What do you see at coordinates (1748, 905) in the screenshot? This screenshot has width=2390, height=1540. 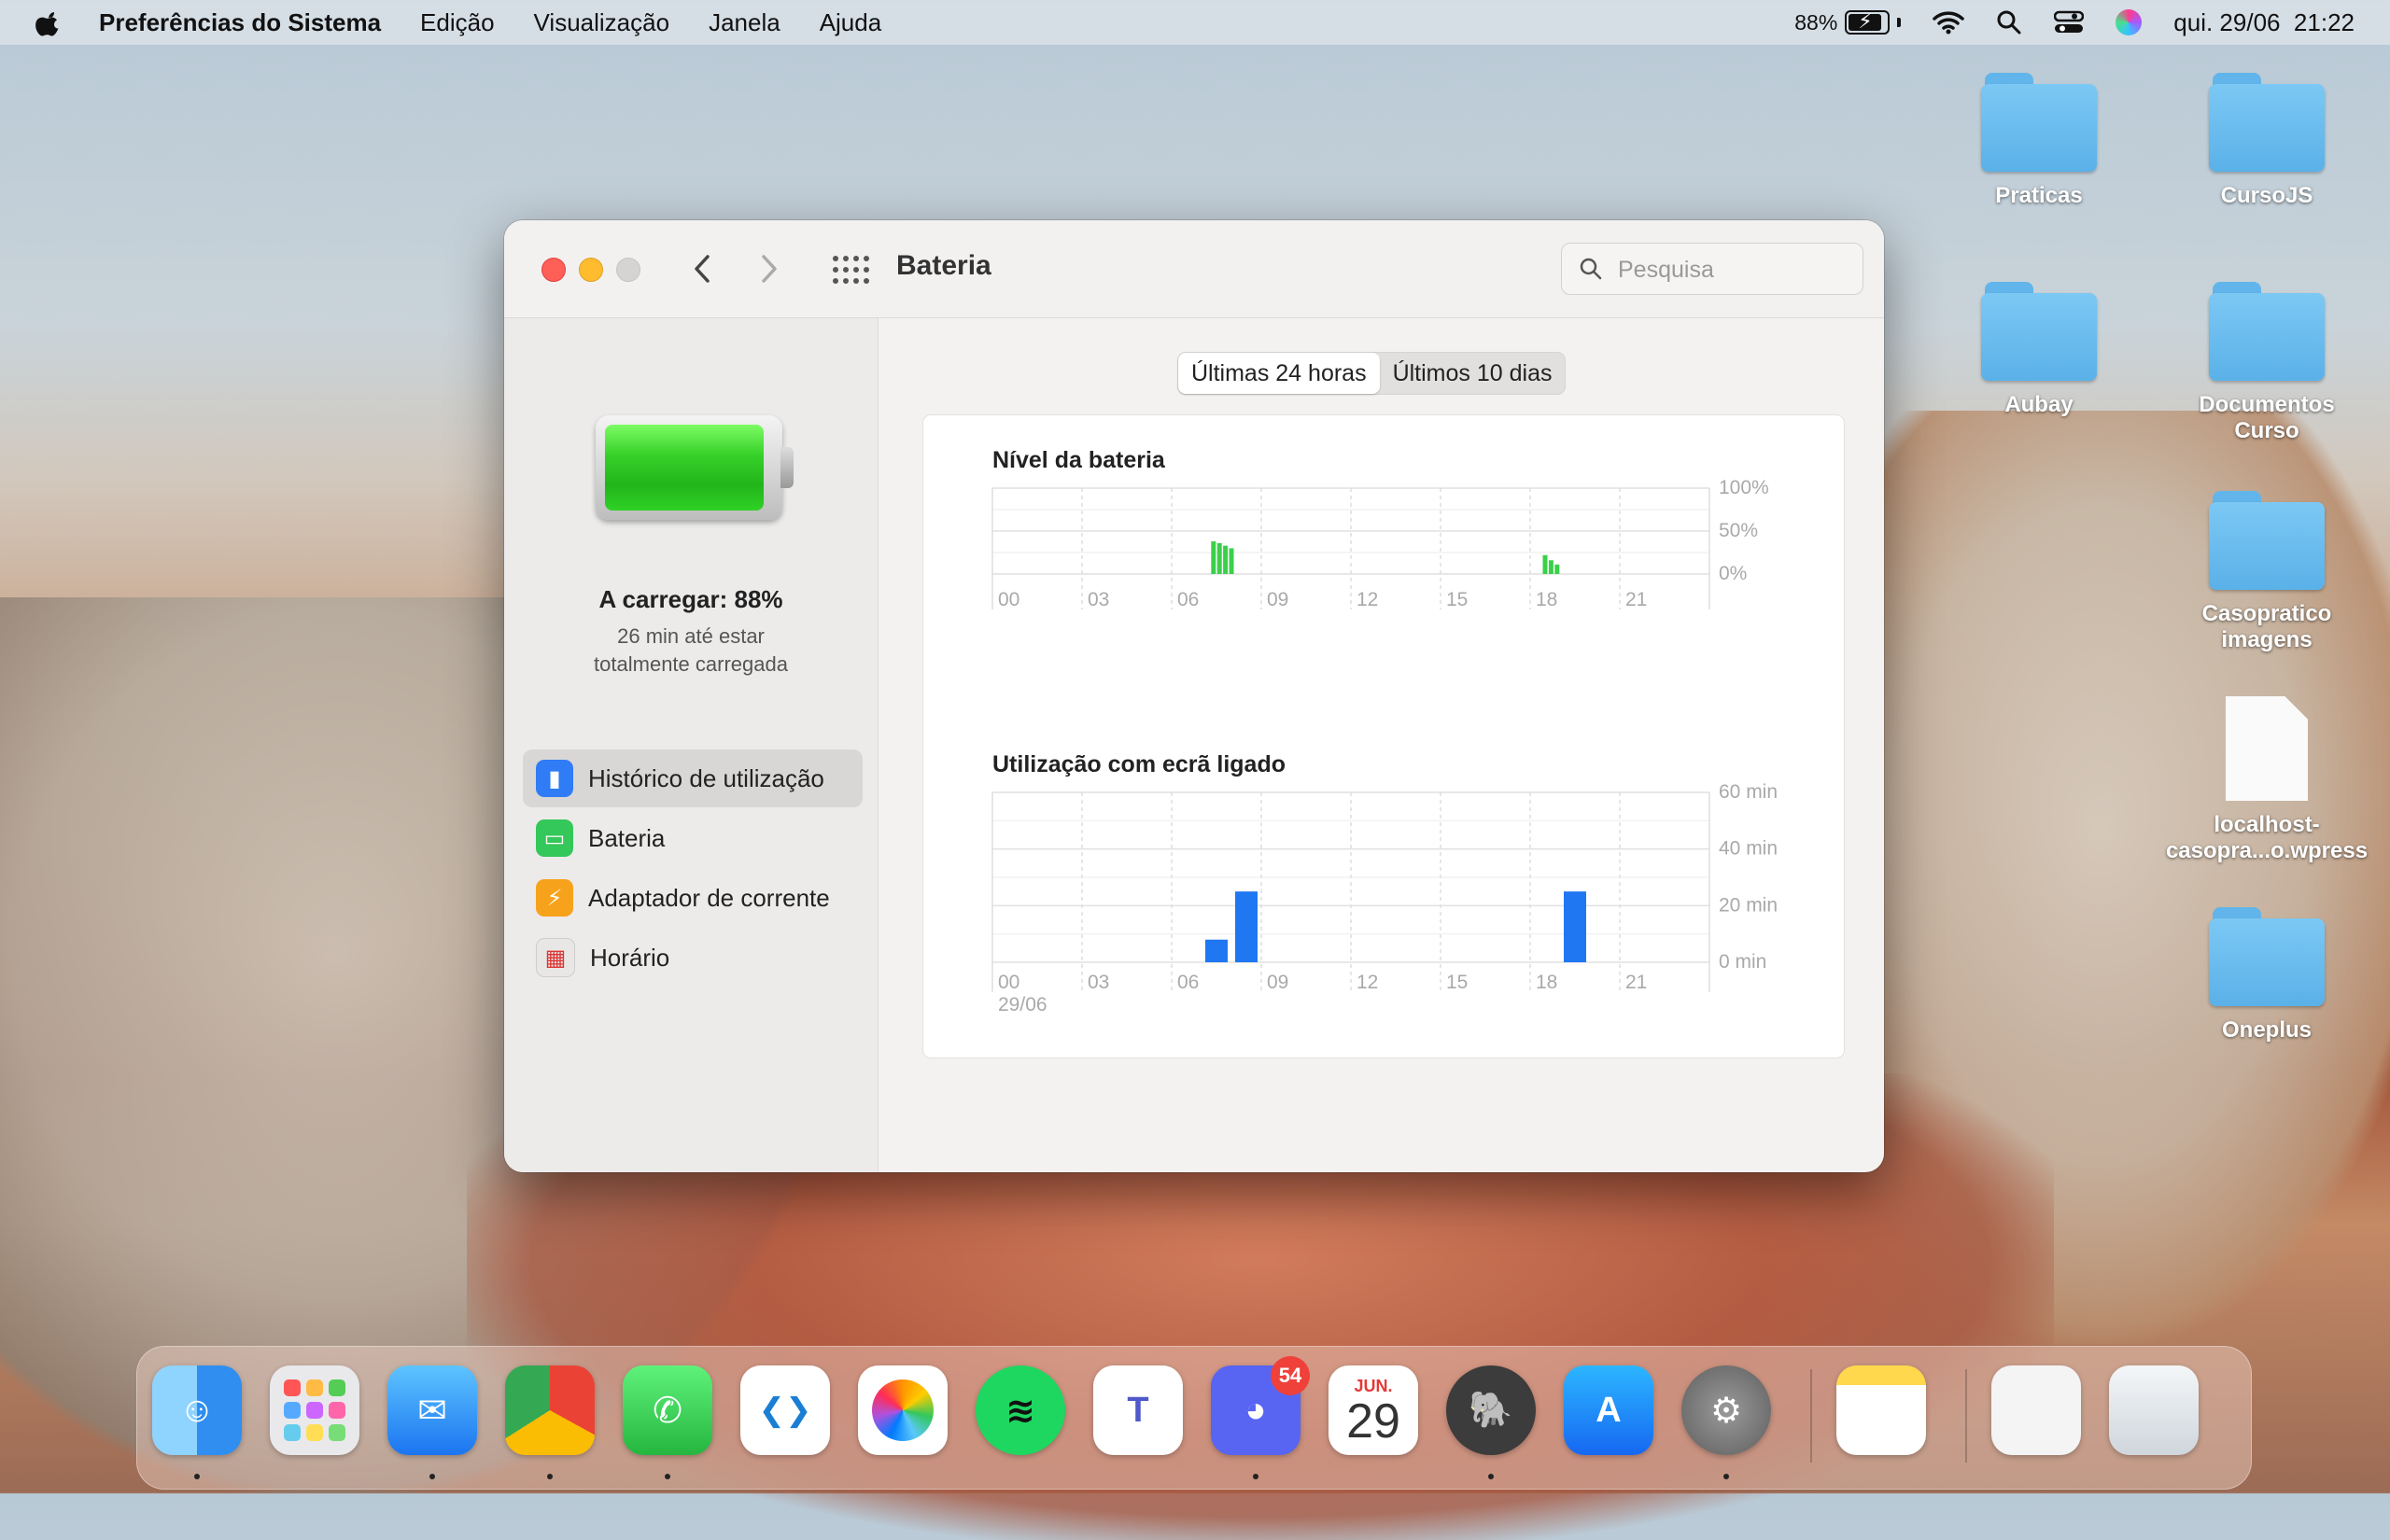 I see `y-tick-label: 20 min` at bounding box center [1748, 905].